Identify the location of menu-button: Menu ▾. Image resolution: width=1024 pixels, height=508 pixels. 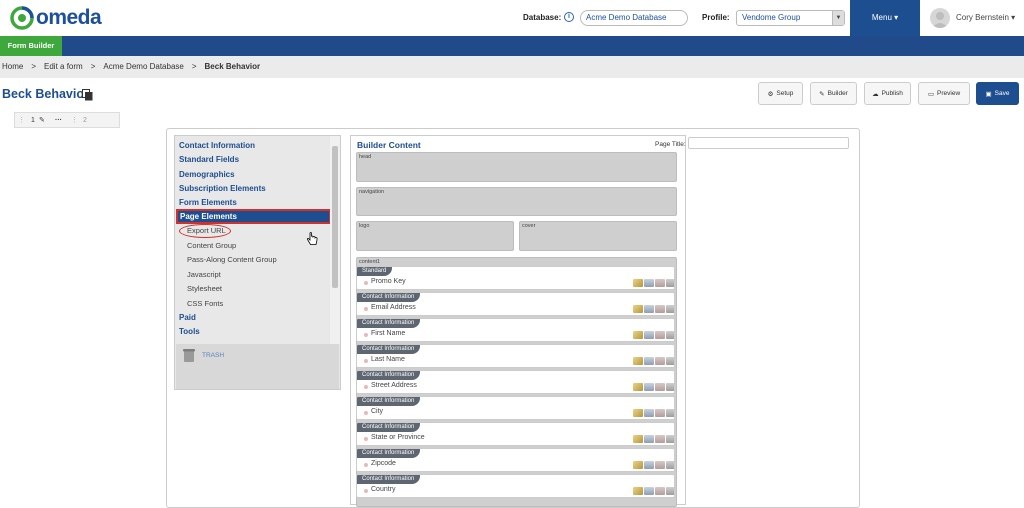
(885, 18).